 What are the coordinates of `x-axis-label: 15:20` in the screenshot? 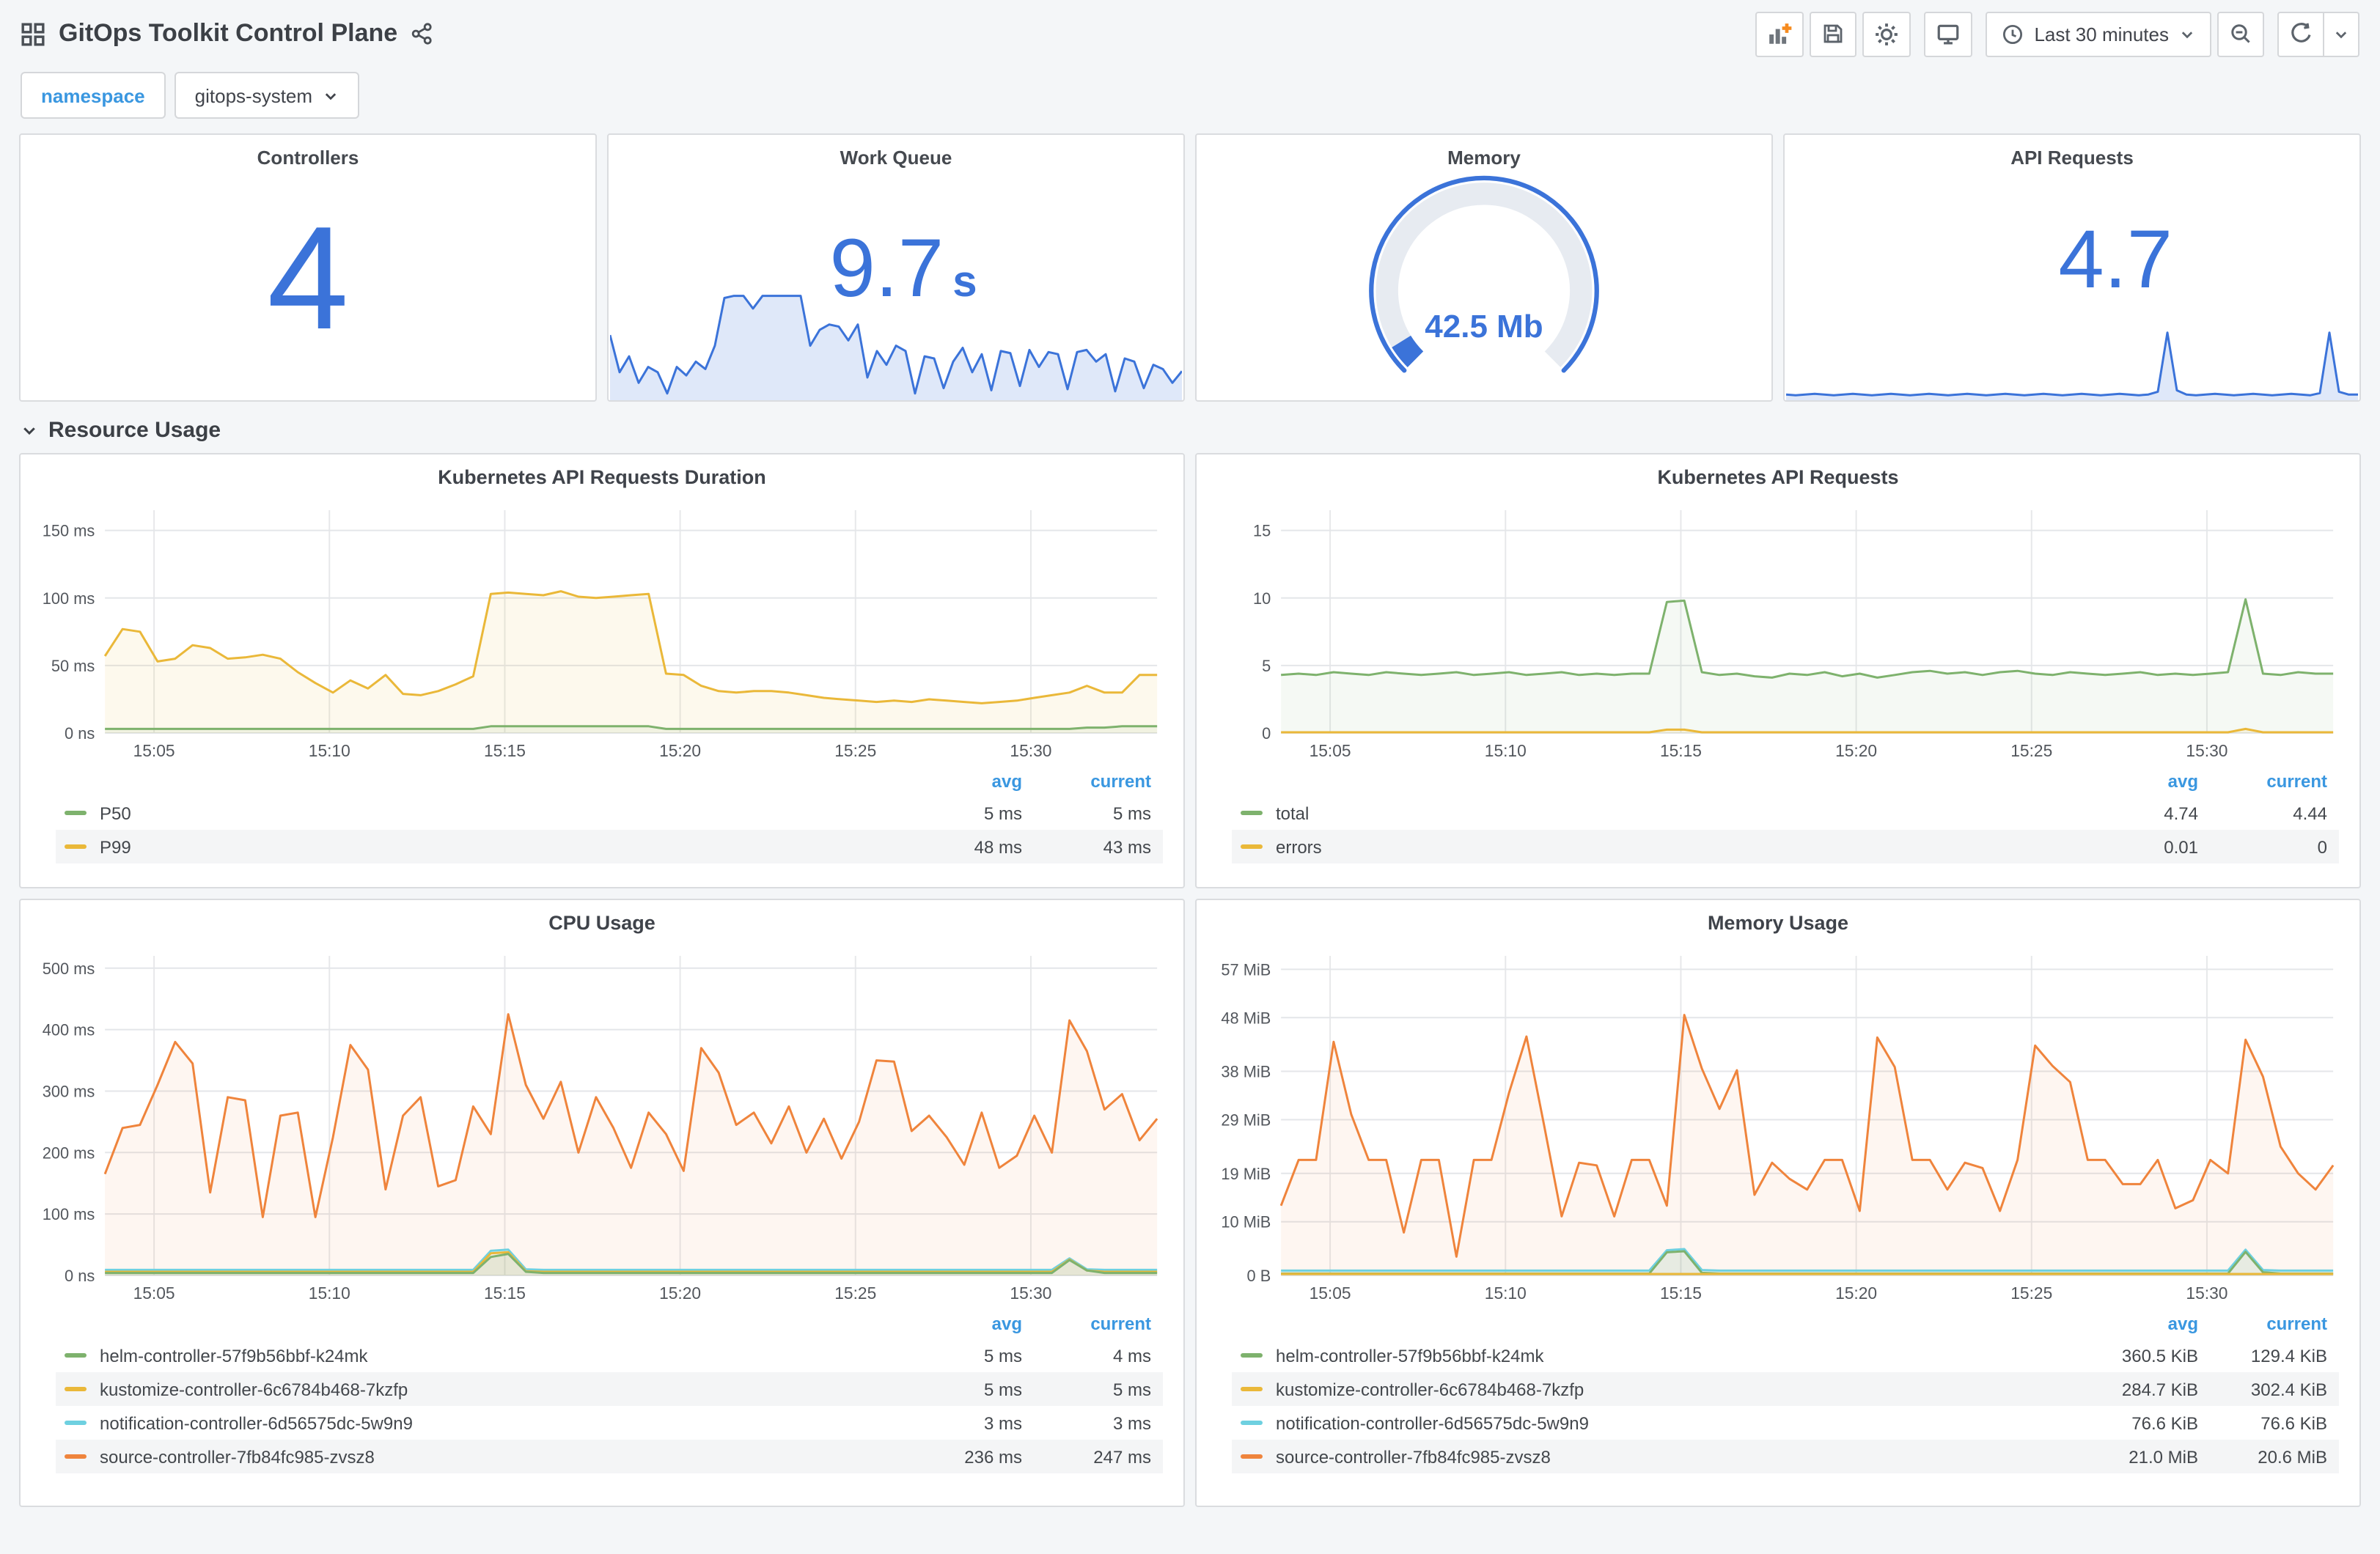 It's located at (1856, 750).